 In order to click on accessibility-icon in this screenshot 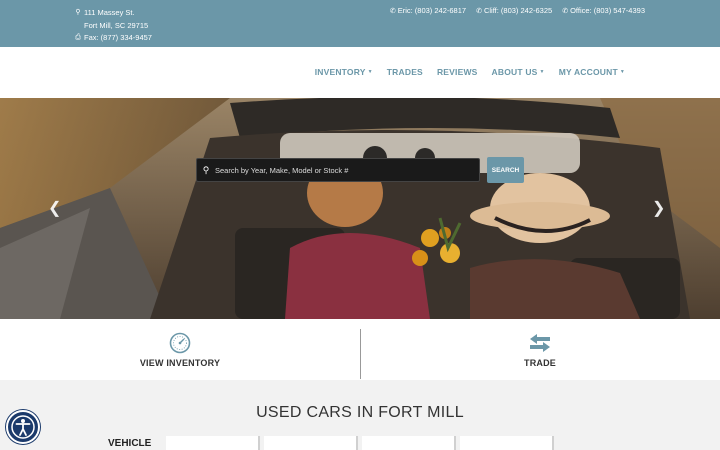, I will do `click(23, 427)`.